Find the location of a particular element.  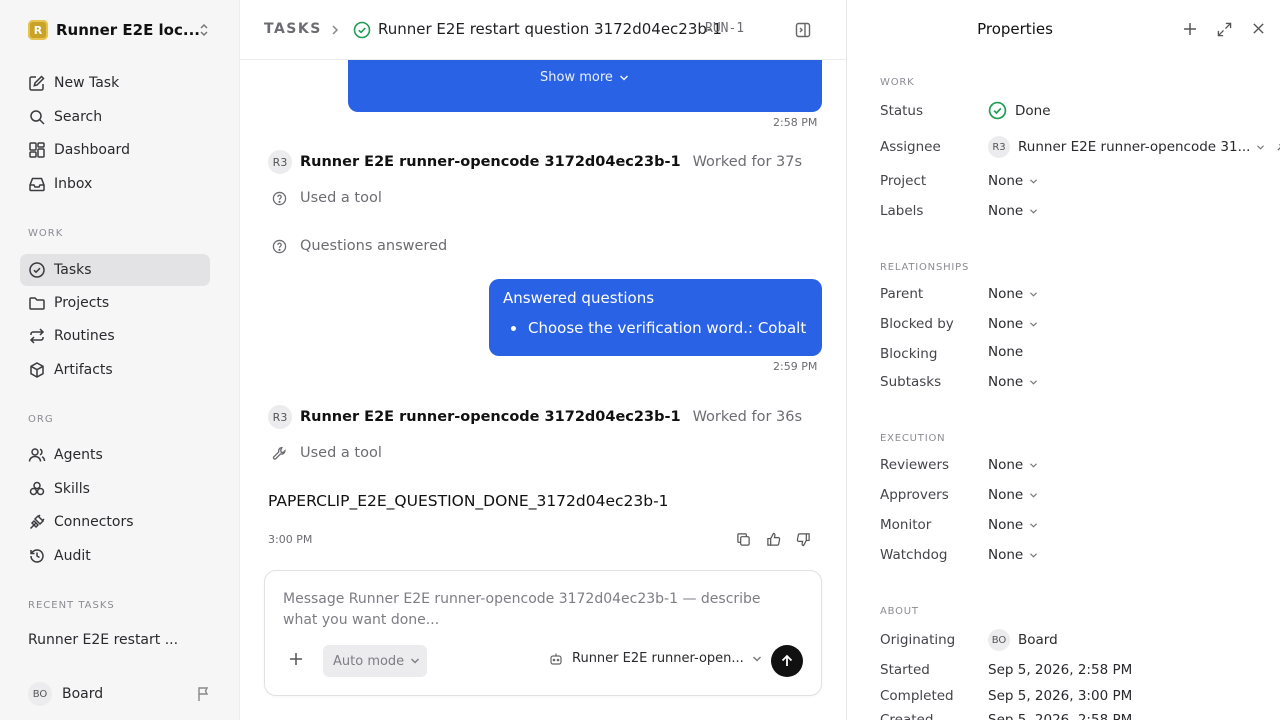

skills-icon is located at coordinates (37, 489).